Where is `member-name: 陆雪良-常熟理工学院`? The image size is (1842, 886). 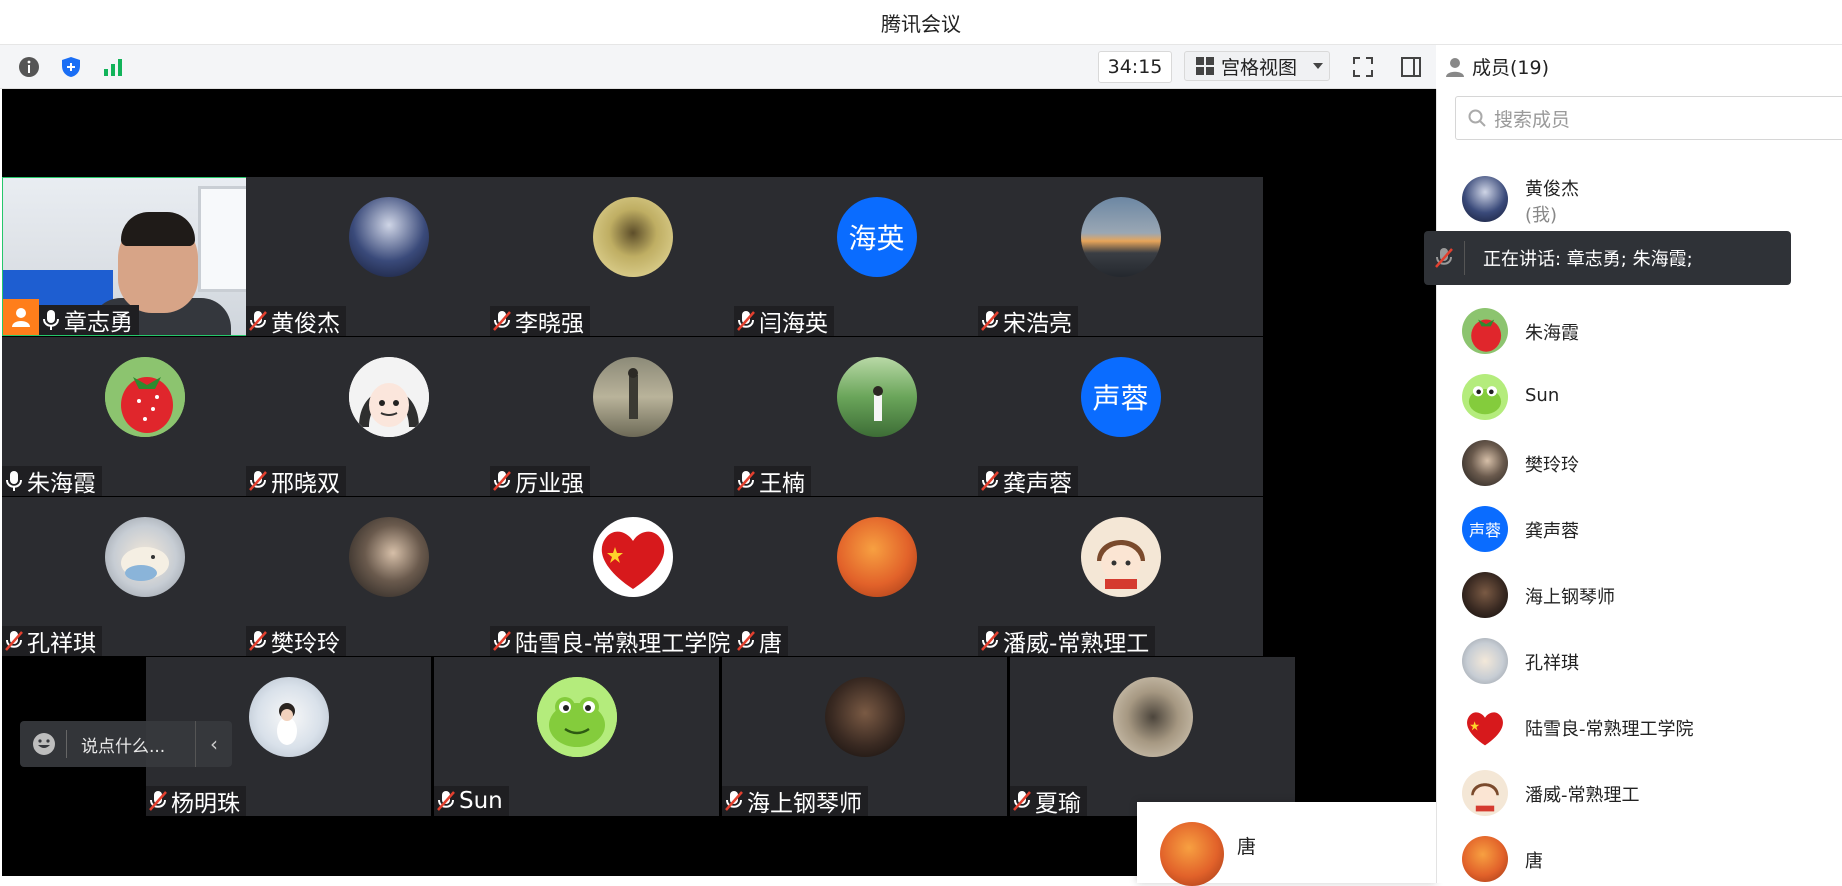
member-name: 陆雪良-常熟理工学院 is located at coordinates (1609, 729).